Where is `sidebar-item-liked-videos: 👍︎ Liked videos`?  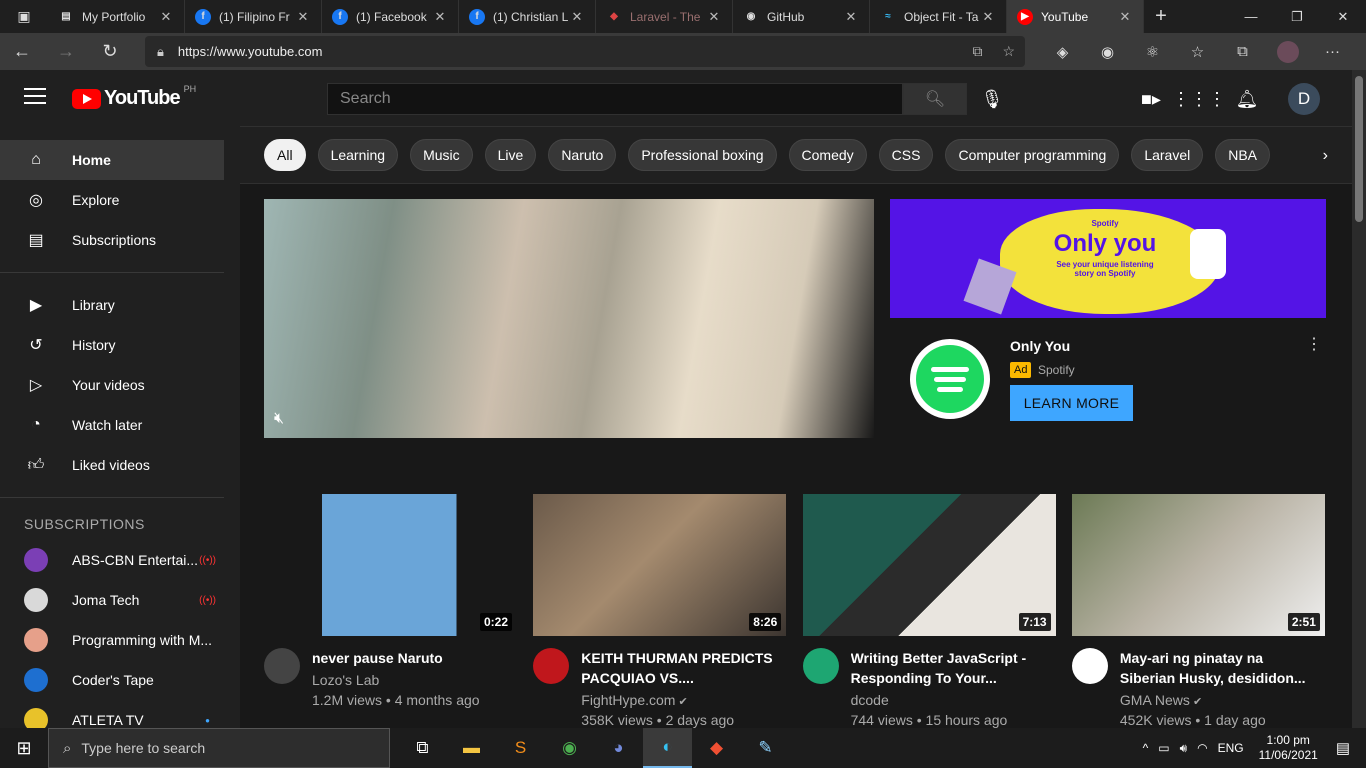
sidebar-item-liked-videos: 👍︎ Liked videos is located at coordinates (112, 465).